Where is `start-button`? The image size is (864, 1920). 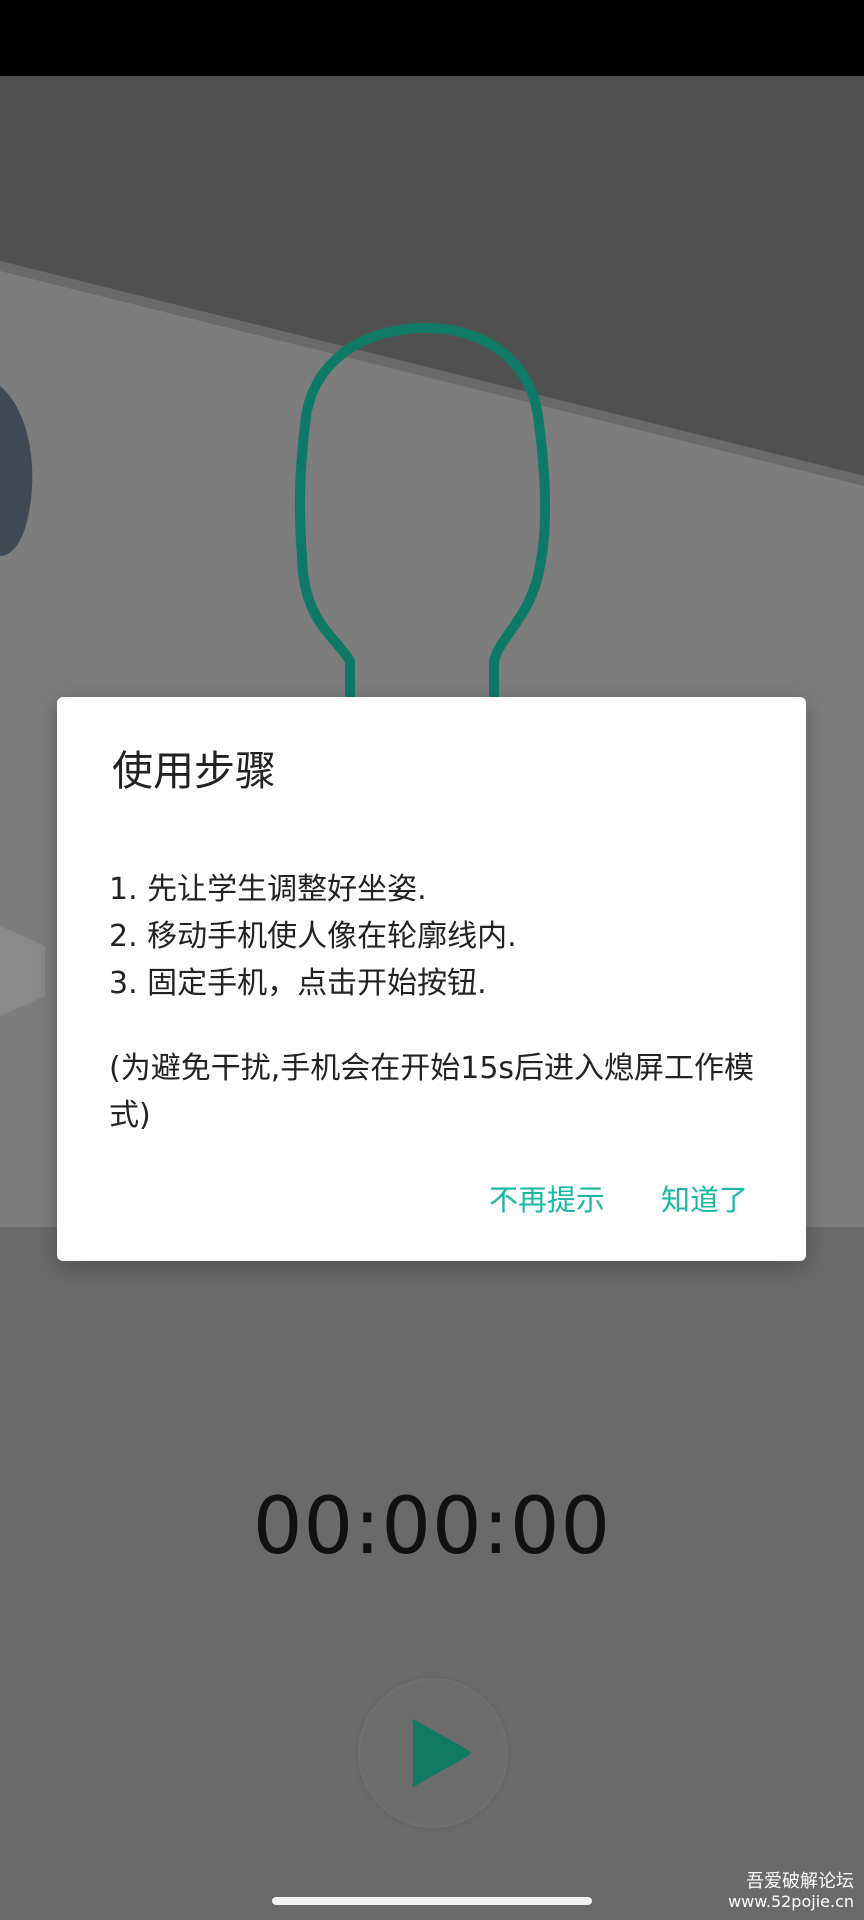
start-button is located at coordinates (433, 1753).